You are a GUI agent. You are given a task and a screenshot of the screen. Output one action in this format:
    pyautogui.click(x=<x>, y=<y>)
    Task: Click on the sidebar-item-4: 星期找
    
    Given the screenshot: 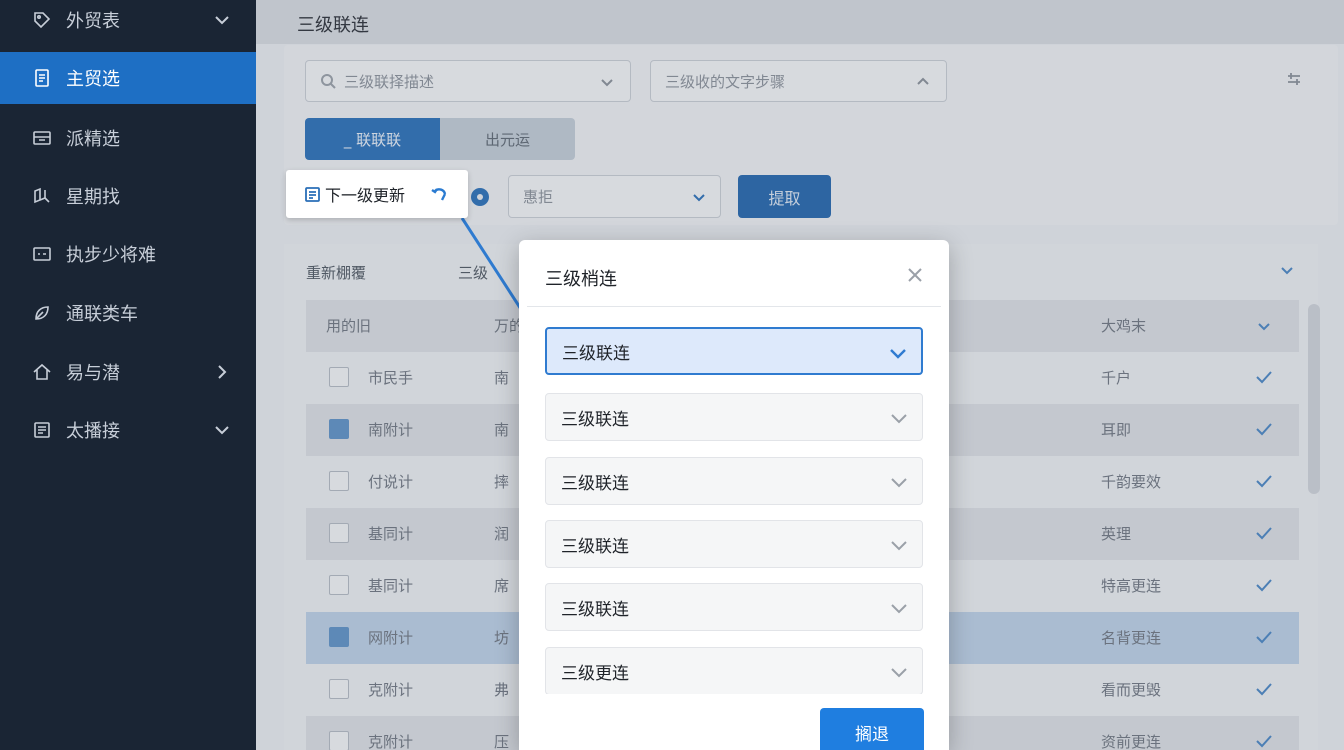 What is the action you would take?
    pyautogui.click(x=128, y=196)
    